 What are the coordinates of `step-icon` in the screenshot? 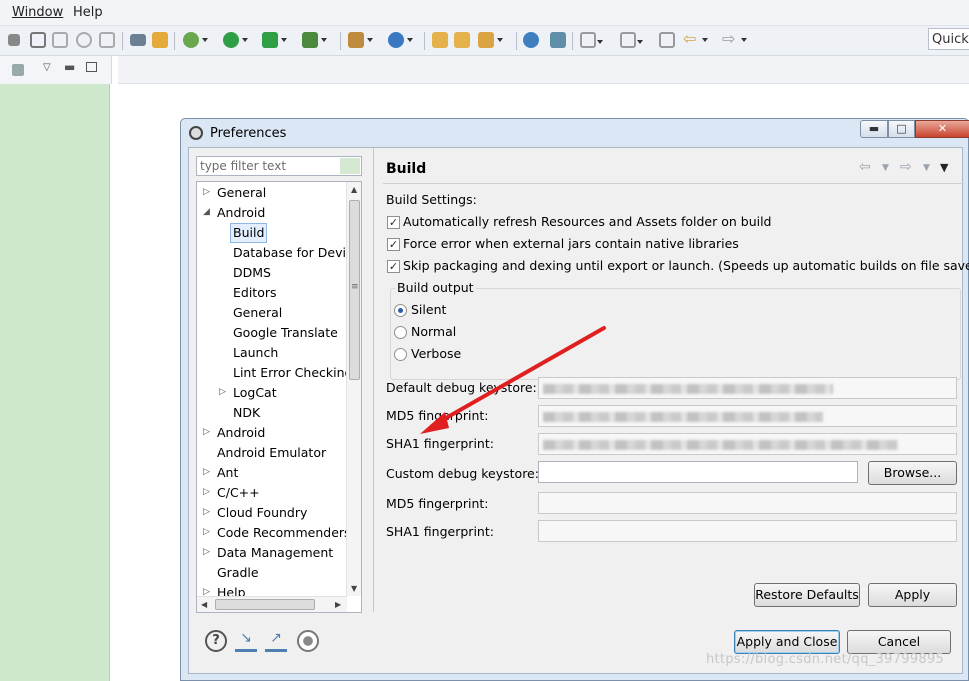 It's located at (60, 40).